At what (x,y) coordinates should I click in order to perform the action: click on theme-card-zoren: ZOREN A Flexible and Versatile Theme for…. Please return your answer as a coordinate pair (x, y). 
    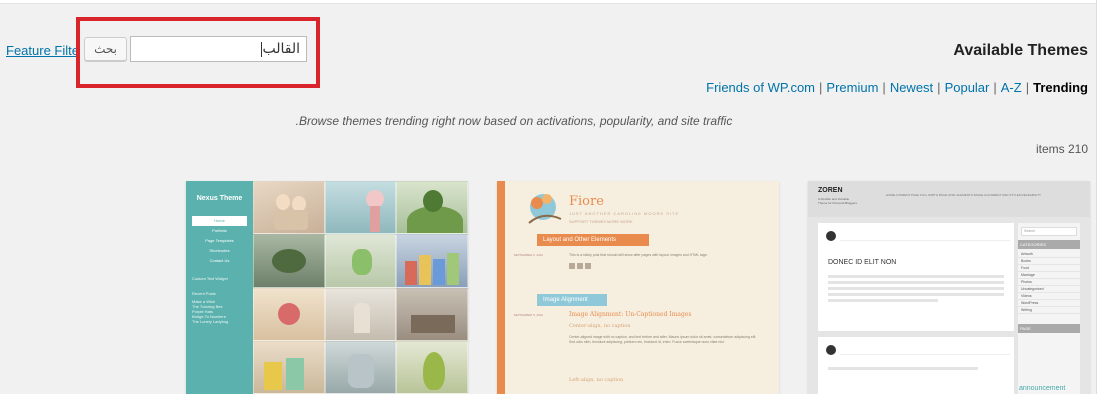
    Looking at the image, I should click on (949, 287).